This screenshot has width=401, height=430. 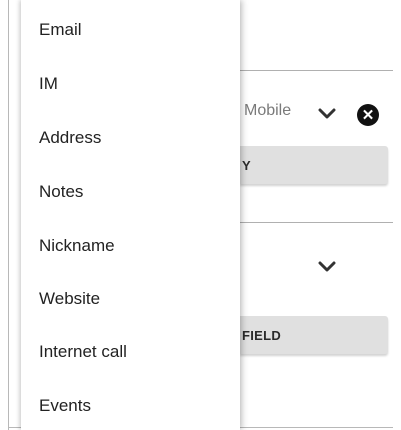 I want to click on menu-item-email: Email, so click(x=134, y=30).